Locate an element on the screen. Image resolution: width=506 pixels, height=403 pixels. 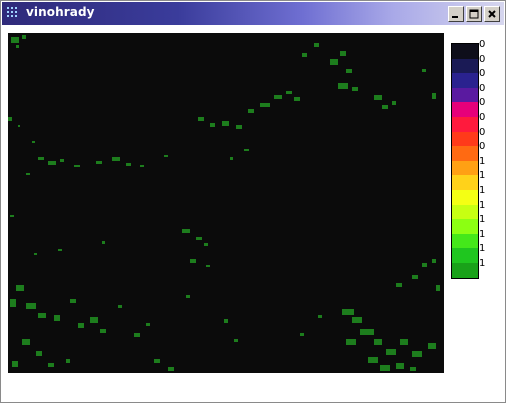
color-legend is located at coordinates (465, 161).